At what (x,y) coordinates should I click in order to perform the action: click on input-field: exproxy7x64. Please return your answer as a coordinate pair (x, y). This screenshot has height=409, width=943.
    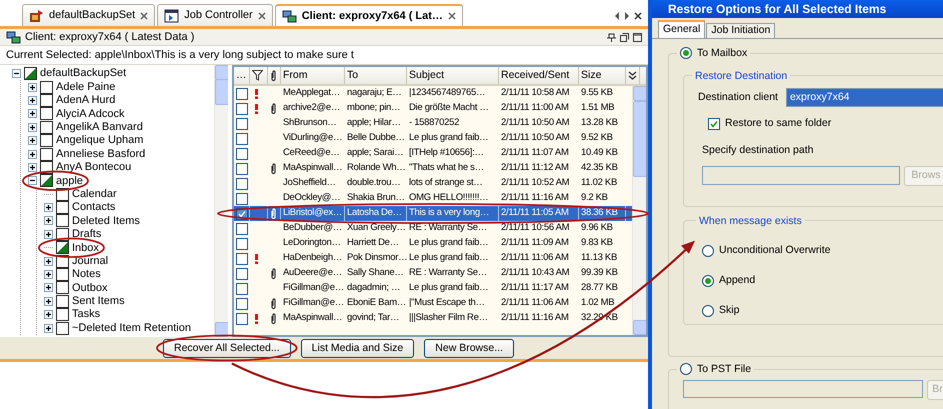
    Looking at the image, I should click on (864, 98).